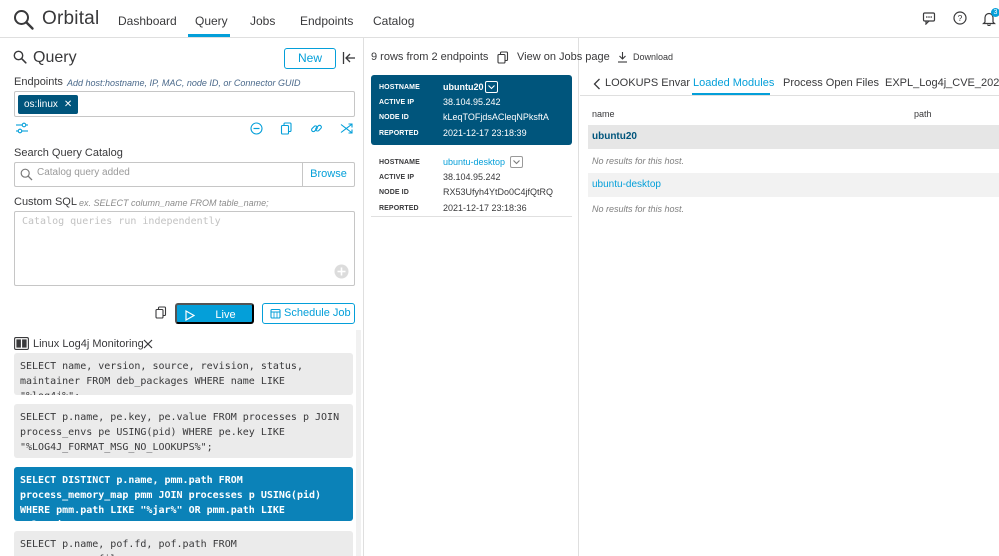  What do you see at coordinates (24, 20) in the screenshot?
I see `orbital-logo-icon` at bounding box center [24, 20].